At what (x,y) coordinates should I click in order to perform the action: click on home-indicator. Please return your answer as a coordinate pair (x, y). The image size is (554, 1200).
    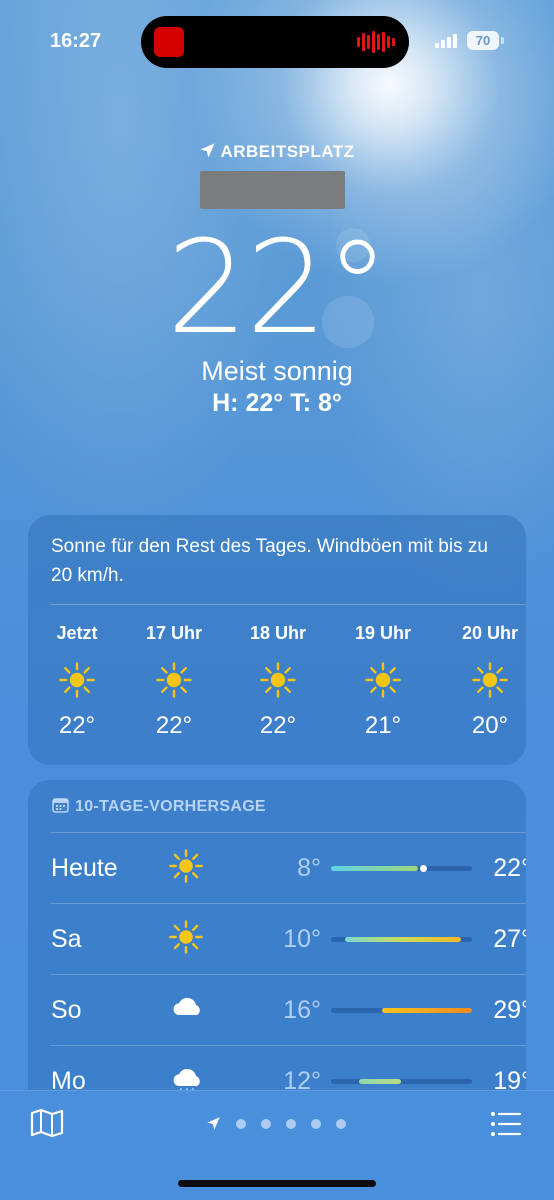
    Looking at the image, I should click on (277, 1183).